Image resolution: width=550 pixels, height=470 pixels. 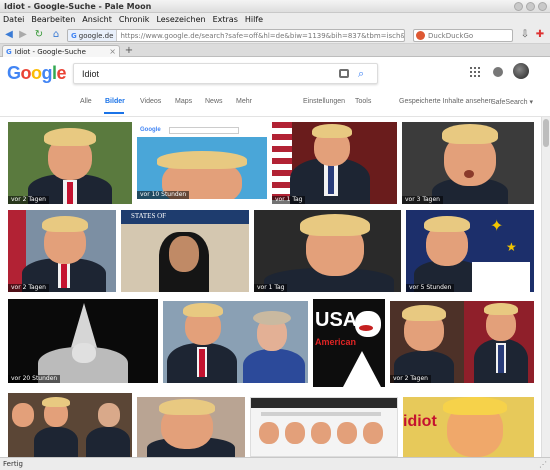 What do you see at coordinates (361, 74) in the screenshot?
I see `search-icon: ⌕` at bounding box center [361, 74].